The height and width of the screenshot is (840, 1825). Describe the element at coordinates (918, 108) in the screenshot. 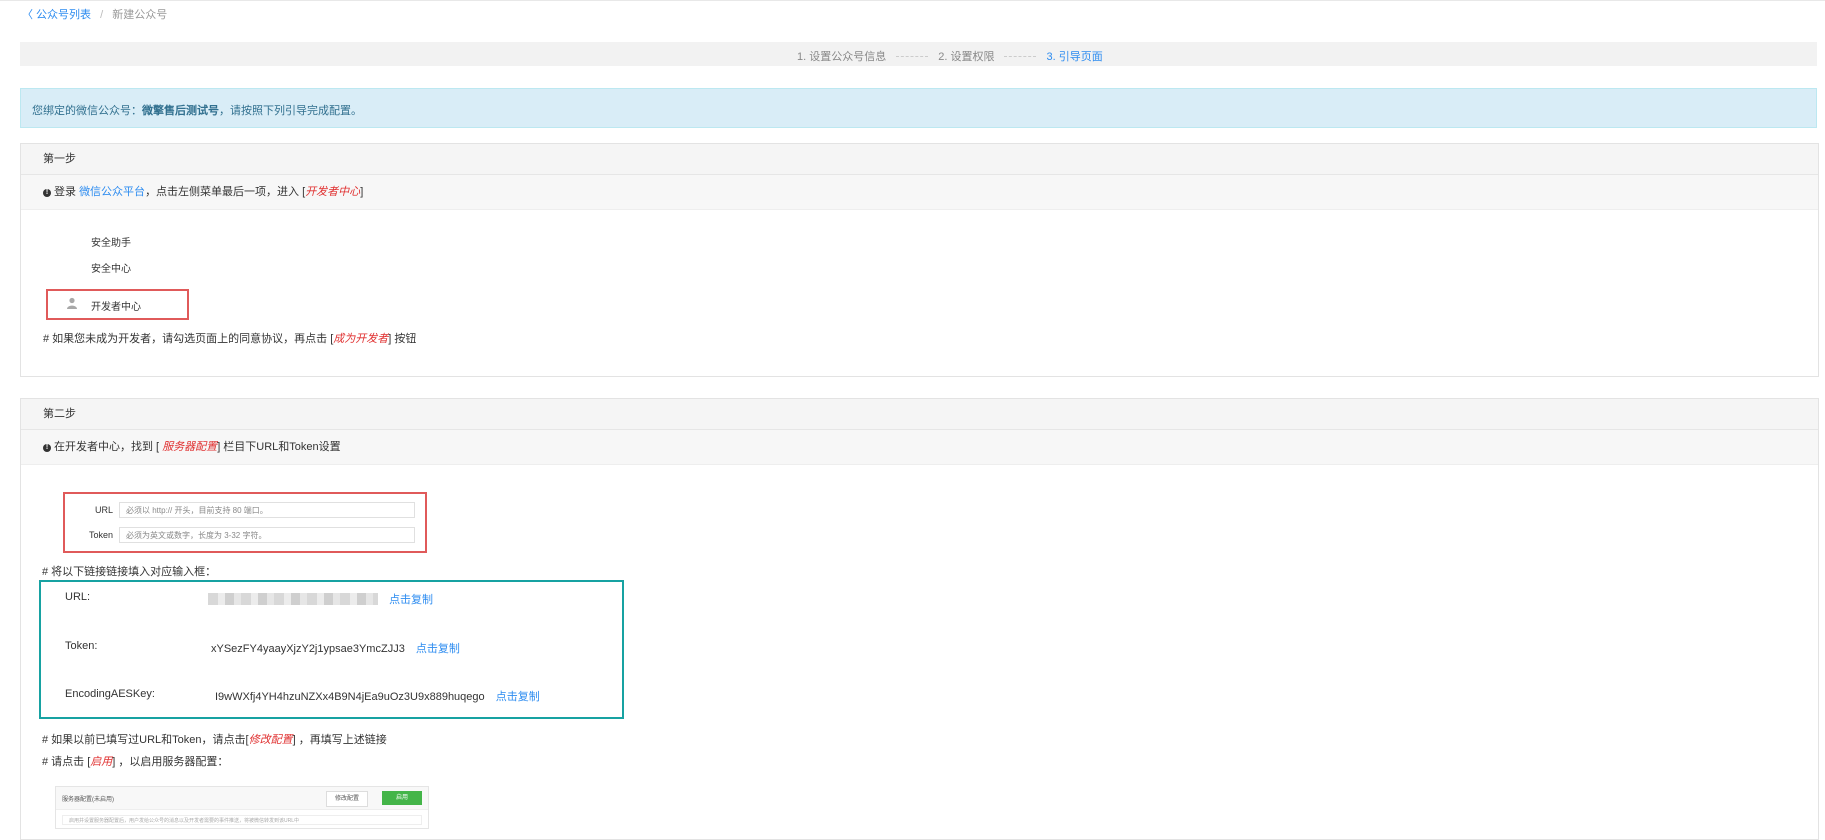

I see `binding-info-alert: 您绑定的微信公众号：微擎售后测试号，请按照下列引导完成配置。` at that location.